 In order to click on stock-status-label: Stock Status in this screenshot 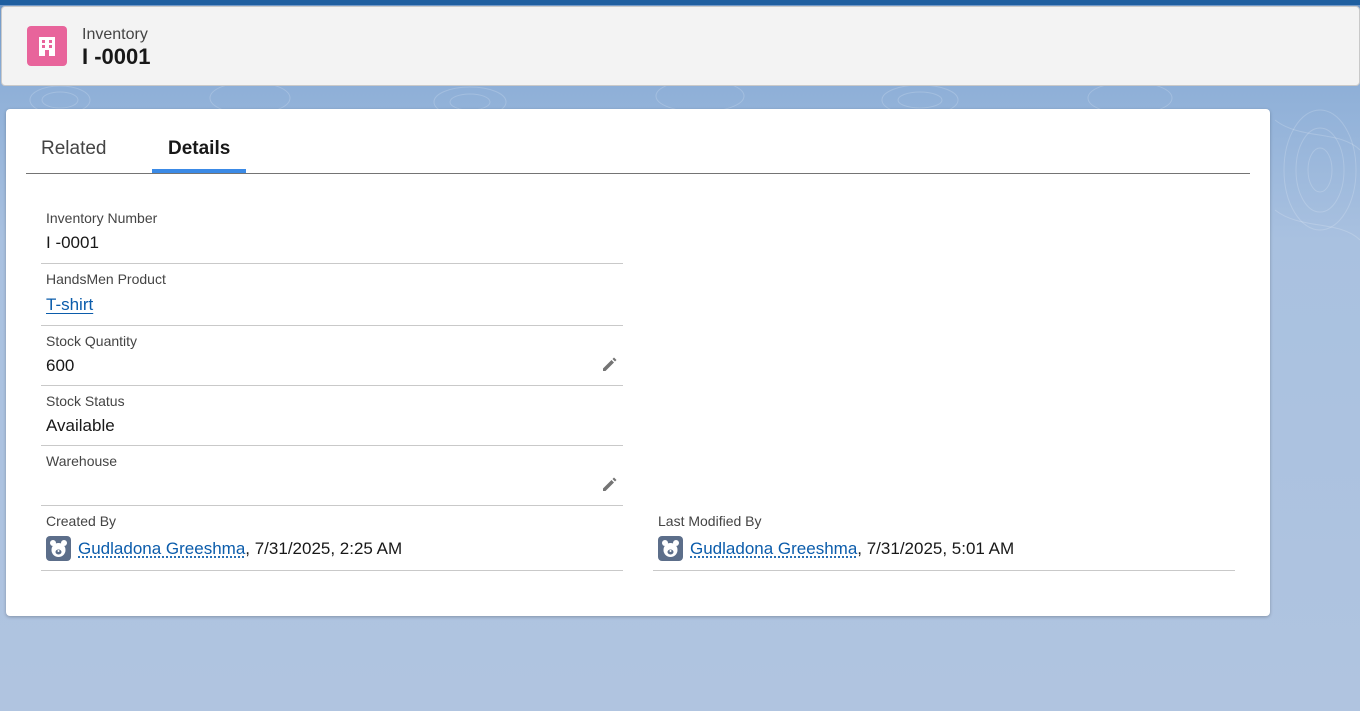, I will do `click(85, 401)`.